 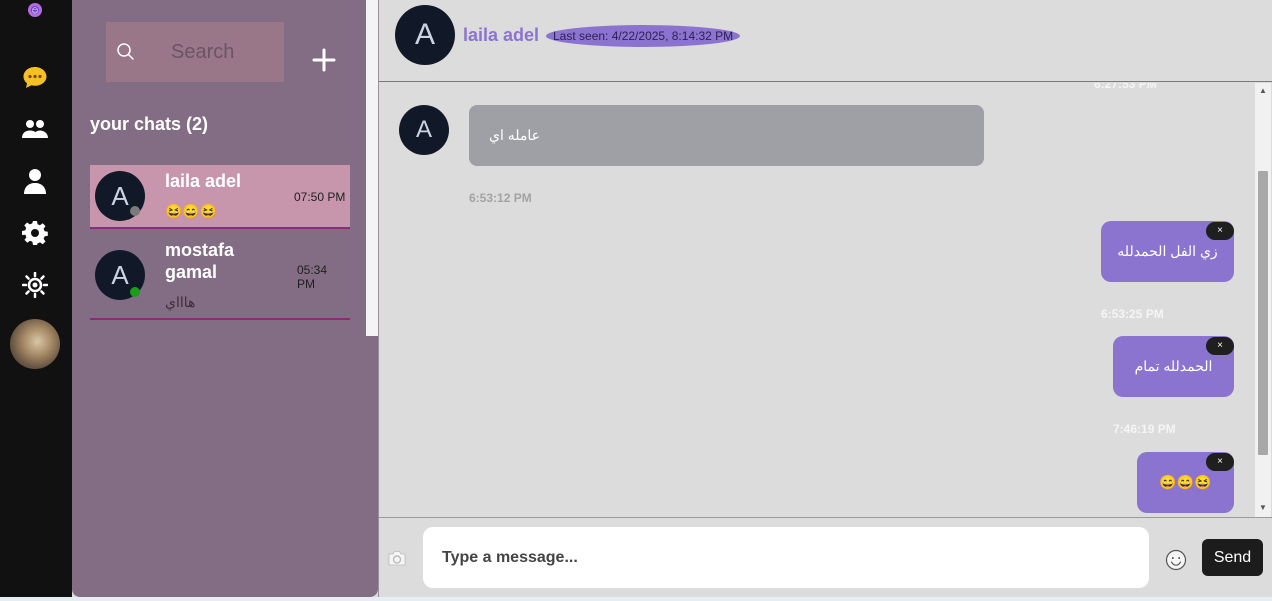 What do you see at coordinates (126, 52) in the screenshot?
I see `search-icon` at bounding box center [126, 52].